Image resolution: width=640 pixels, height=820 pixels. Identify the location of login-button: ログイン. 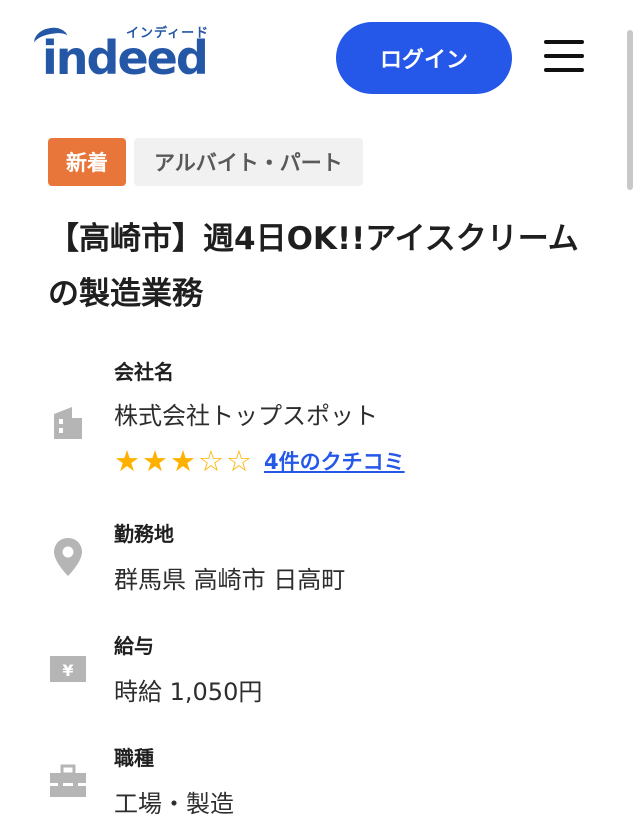
(424, 58).